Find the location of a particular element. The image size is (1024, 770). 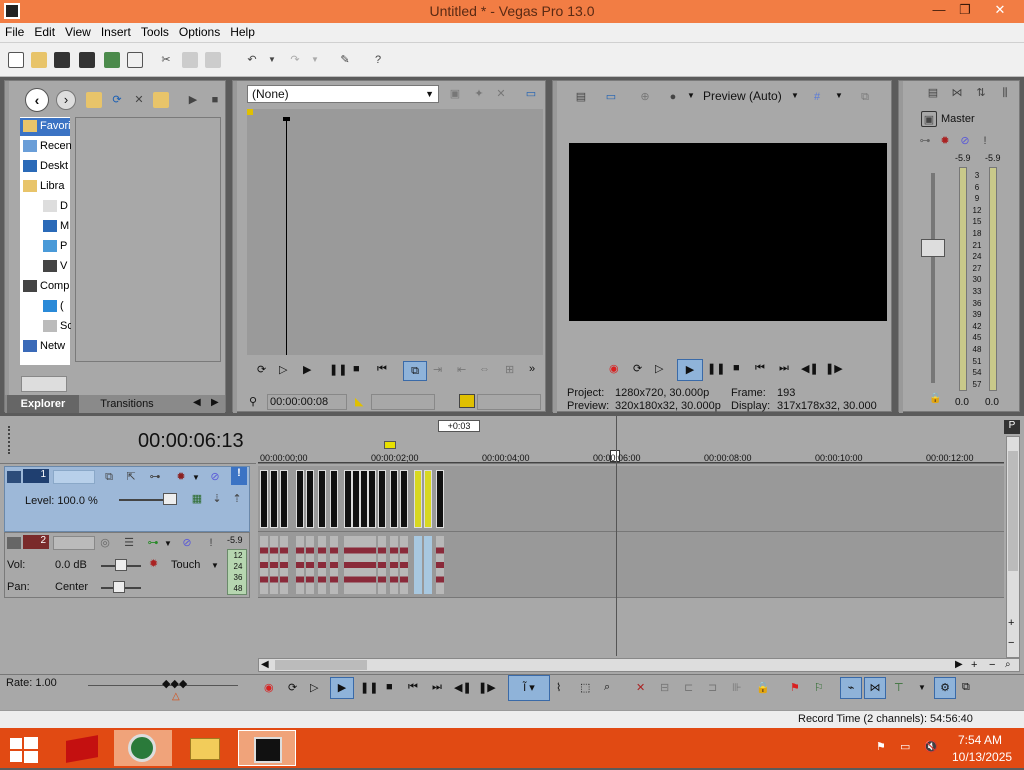

menu-insert: Insert is located at coordinates (116, 32).